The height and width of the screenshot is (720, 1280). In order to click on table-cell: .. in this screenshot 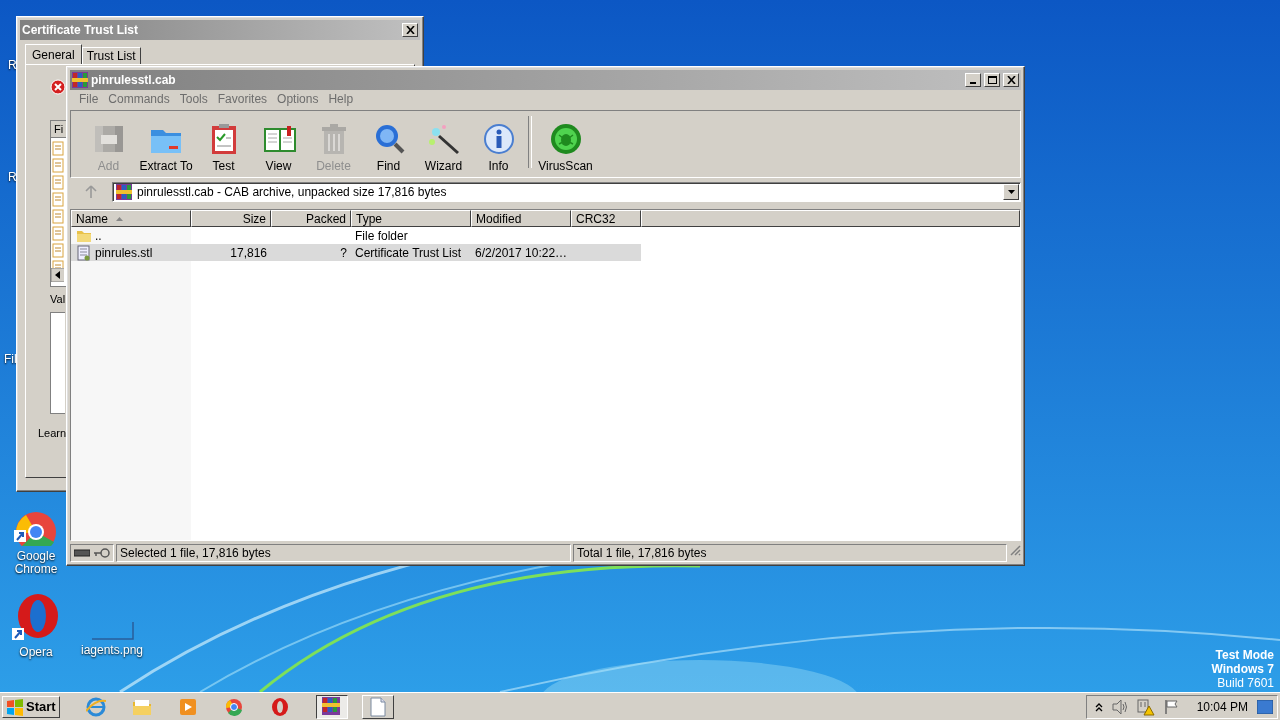, I will do `click(98, 235)`.